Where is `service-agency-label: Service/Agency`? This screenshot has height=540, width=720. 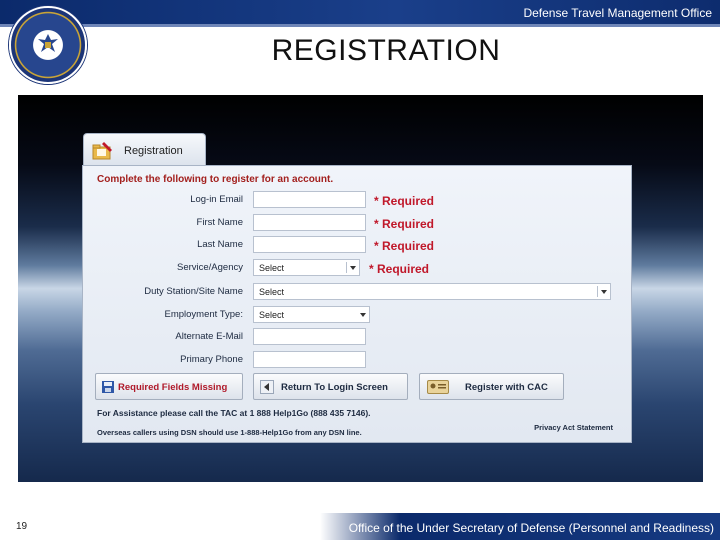
service-agency-label: Service/Agency is located at coordinates (209, 267).